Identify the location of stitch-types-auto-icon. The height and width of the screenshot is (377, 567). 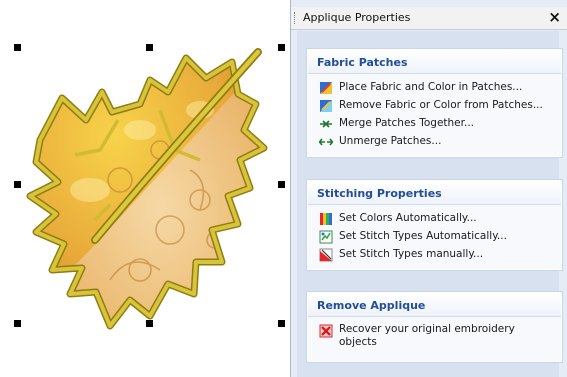
(326, 237).